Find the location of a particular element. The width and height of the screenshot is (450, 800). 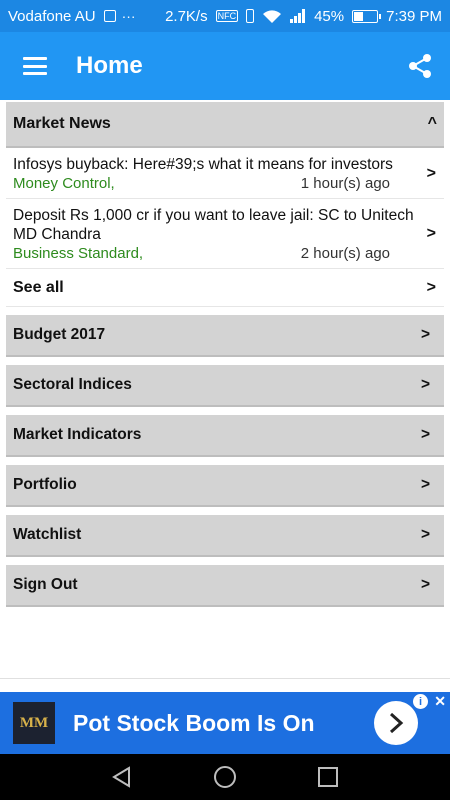

menu-item-budget-2017: Budget 2017 > is located at coordinates (225, 336).